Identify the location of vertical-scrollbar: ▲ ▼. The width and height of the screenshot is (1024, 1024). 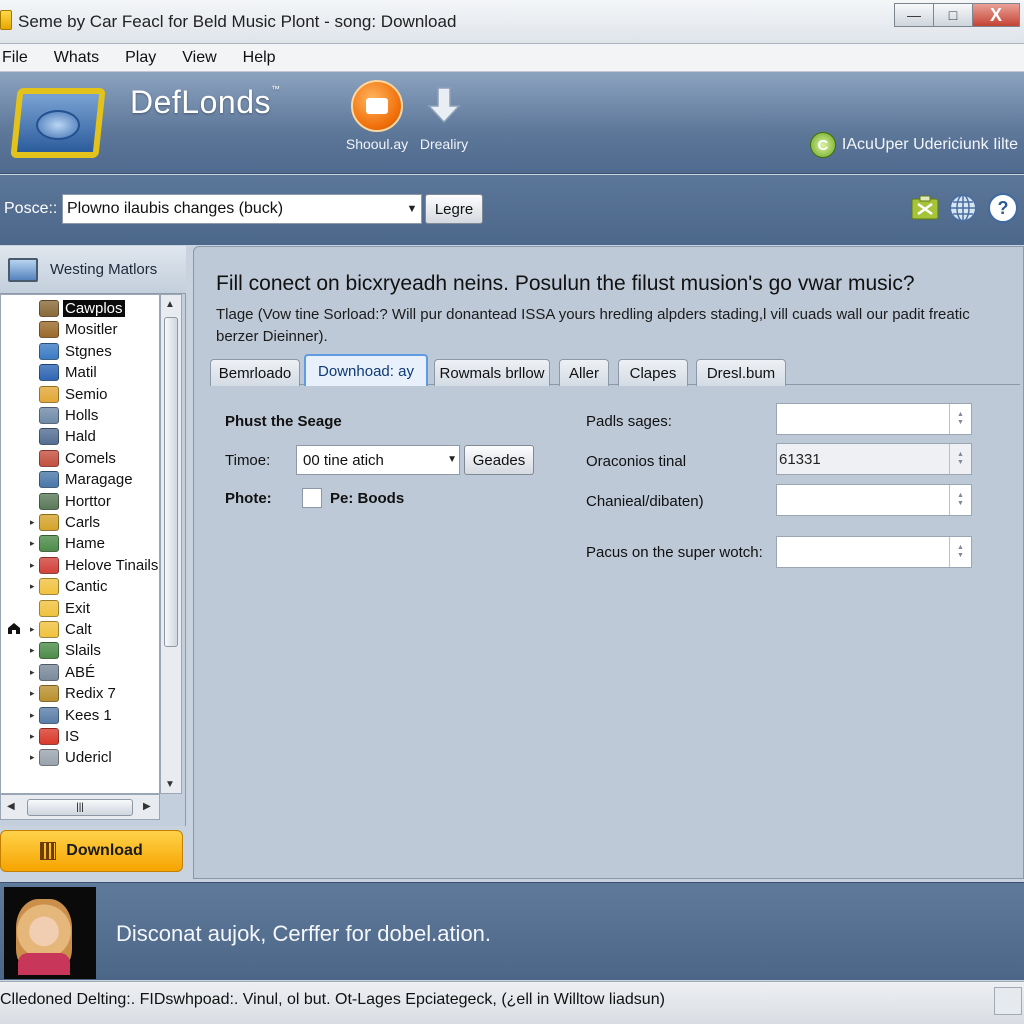
(171, 544).